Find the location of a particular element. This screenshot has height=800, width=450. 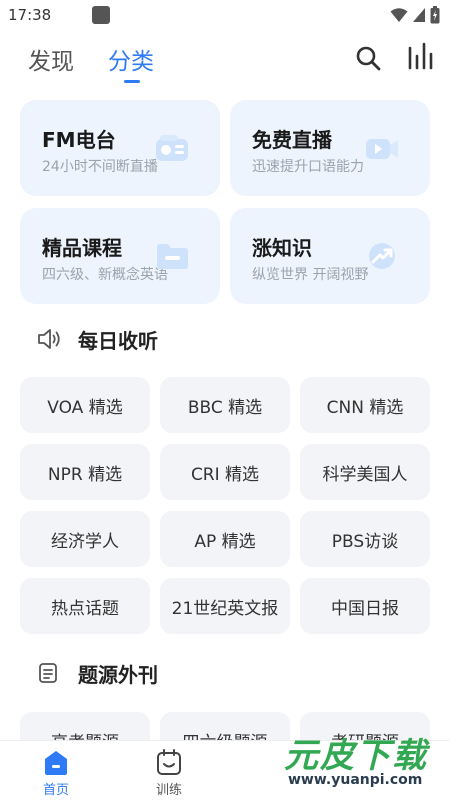

nav-home: 首页 is located at coordinates (56, 772).